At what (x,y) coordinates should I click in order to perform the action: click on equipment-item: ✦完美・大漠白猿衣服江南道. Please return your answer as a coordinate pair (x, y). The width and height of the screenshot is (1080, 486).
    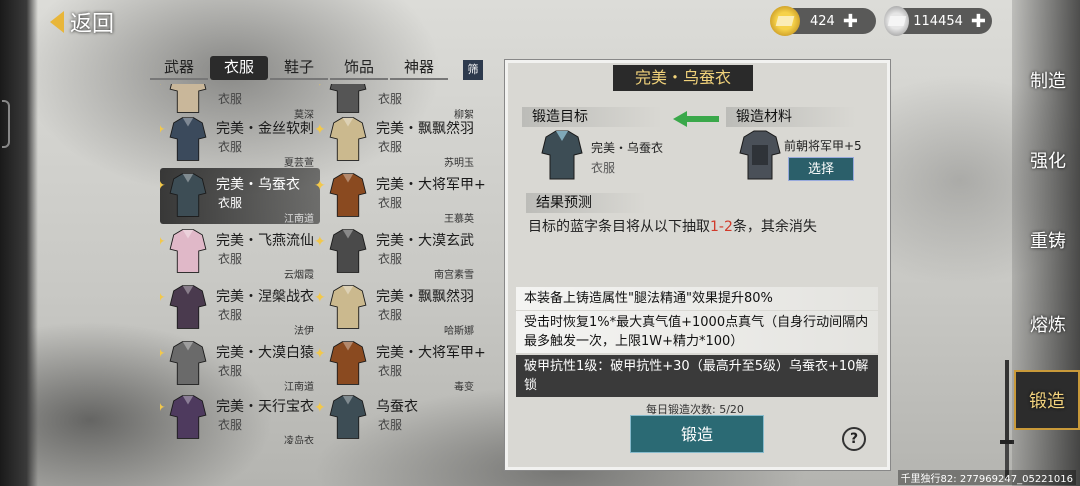
    Looking at the image, I should click on (240, 364).